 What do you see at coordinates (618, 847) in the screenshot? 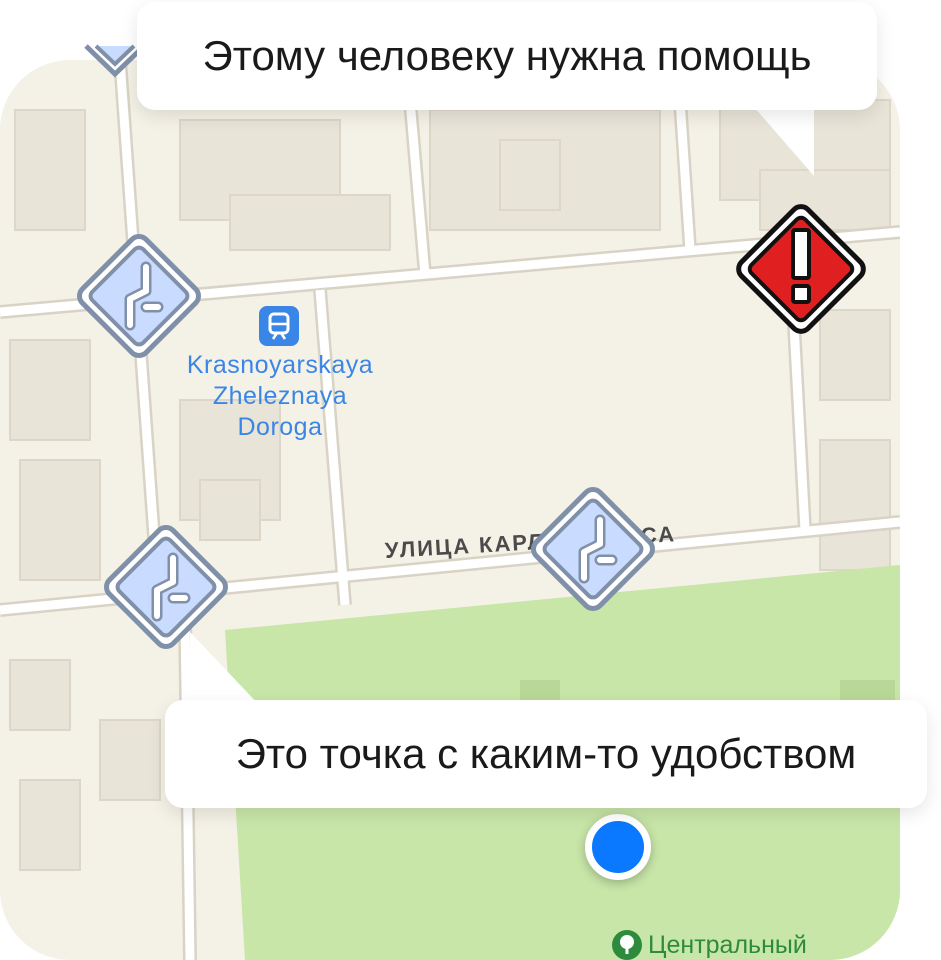
I see `user-location-dot` at bounding box center [618, 847].